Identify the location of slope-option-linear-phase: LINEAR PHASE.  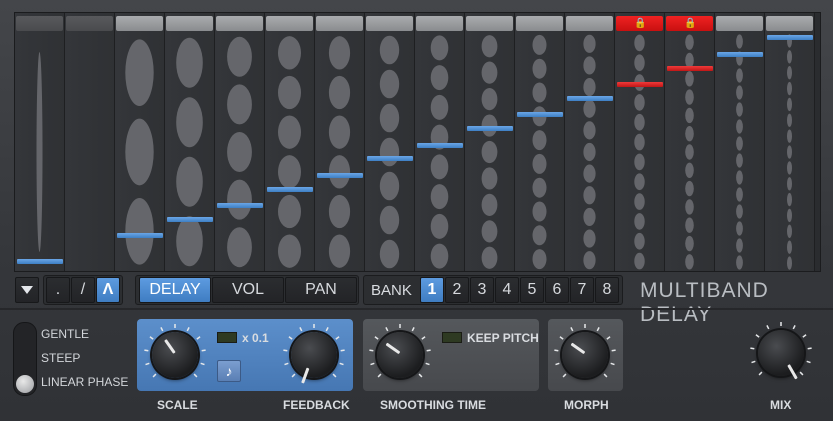
(84, 382).